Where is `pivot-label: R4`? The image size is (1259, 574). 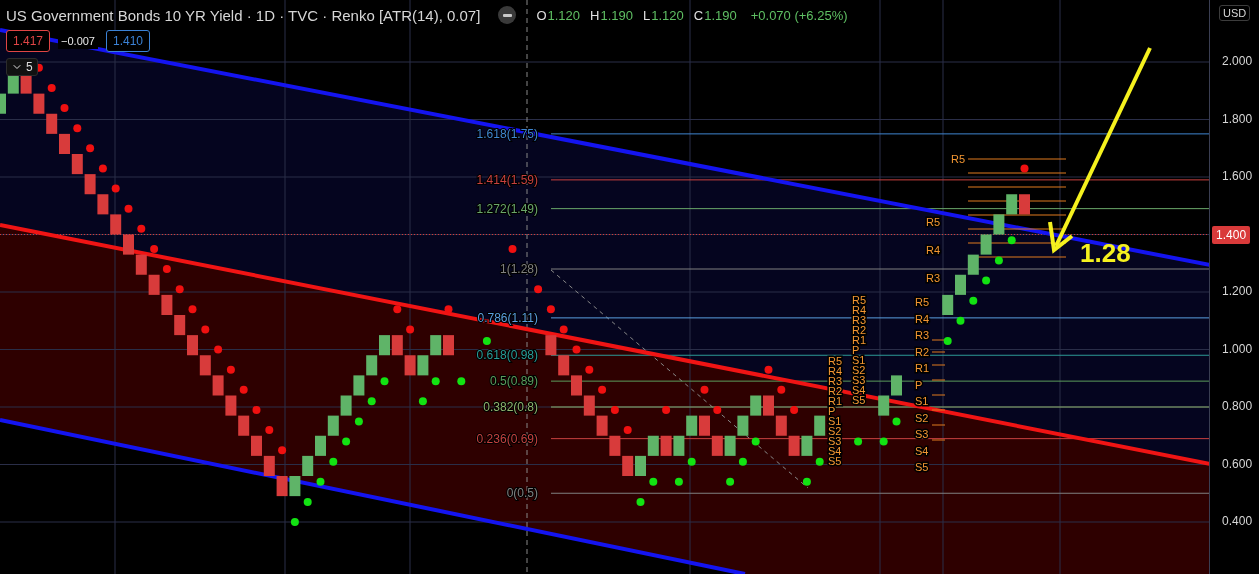
pivot-label: R4 is located at coordinates (835, 371).